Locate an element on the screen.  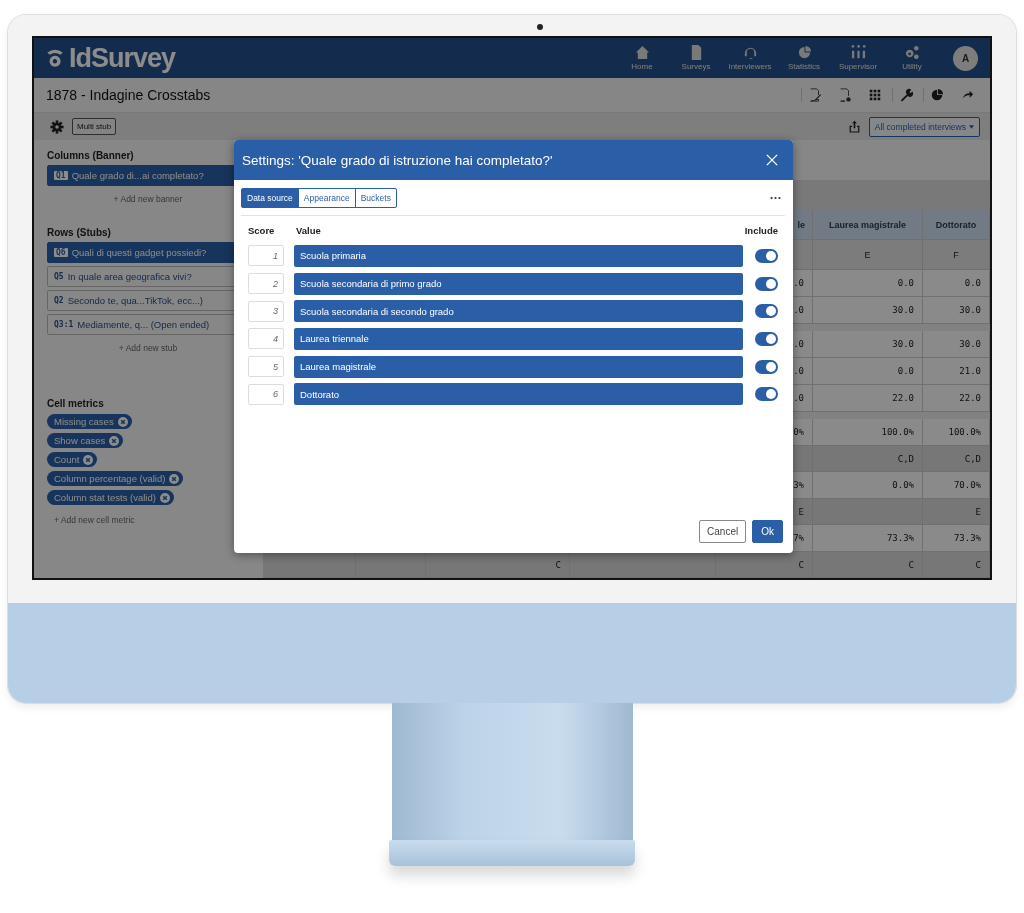
page-title: 1878 - Indagine Crosstabs is located at coordinates (128, 95).